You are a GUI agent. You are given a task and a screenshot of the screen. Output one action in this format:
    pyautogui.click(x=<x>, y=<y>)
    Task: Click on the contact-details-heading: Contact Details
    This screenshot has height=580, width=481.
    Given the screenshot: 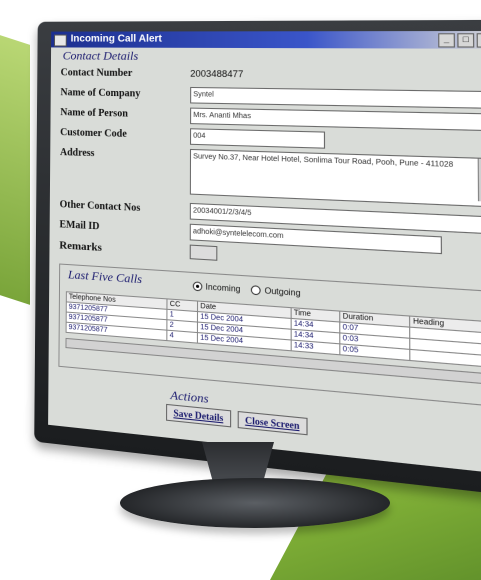 What is the action you would take?
    pyautogui.click(x=100, y=55)
    